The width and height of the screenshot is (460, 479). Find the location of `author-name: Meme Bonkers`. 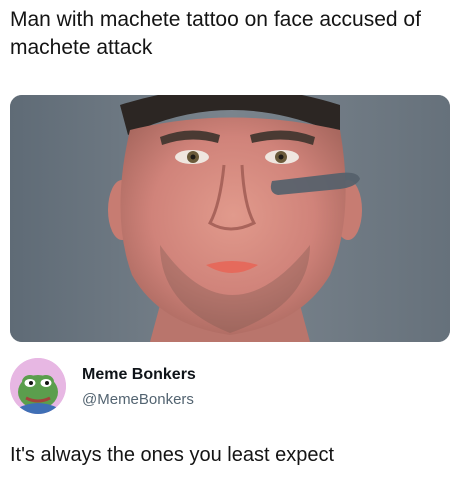

author-name: Meme Bonkers is located at coordinates (139, 375).